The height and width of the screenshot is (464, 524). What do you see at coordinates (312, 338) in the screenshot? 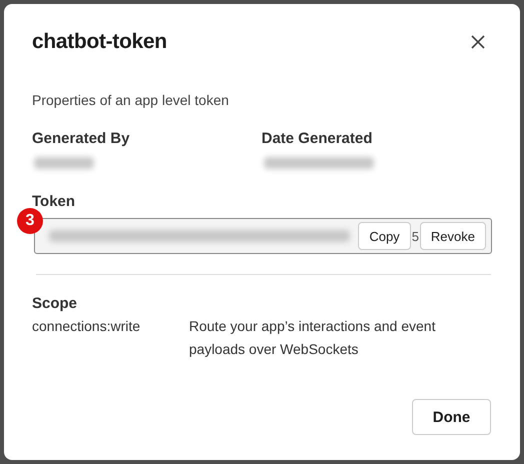
I see `scope-description: Route your app’s interactions and event payloads over WebSockets` at bounding box center [312, 338].